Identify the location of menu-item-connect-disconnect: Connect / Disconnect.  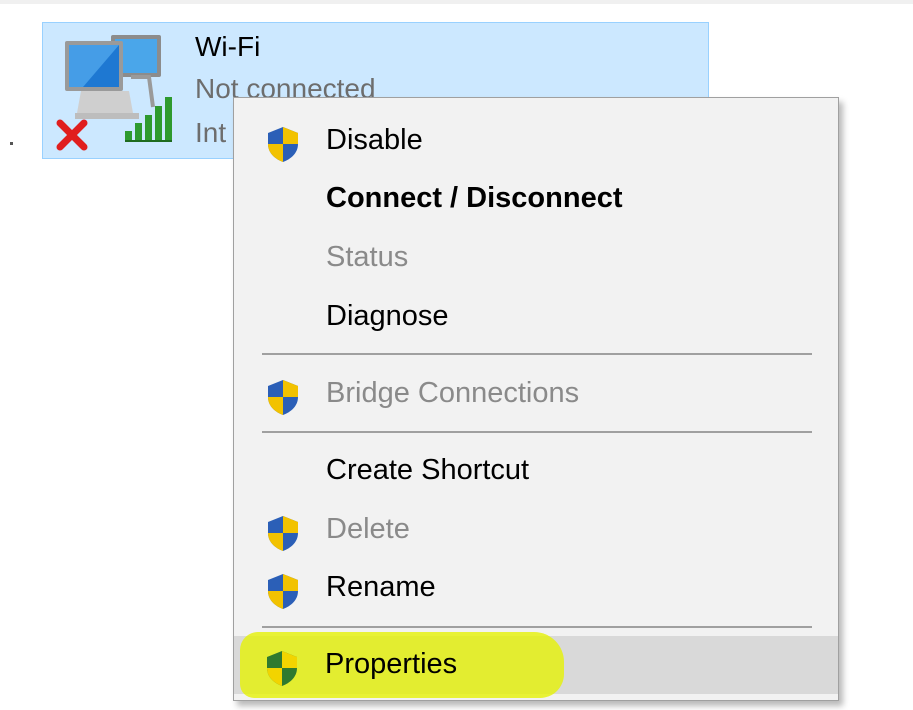
(536, 198).